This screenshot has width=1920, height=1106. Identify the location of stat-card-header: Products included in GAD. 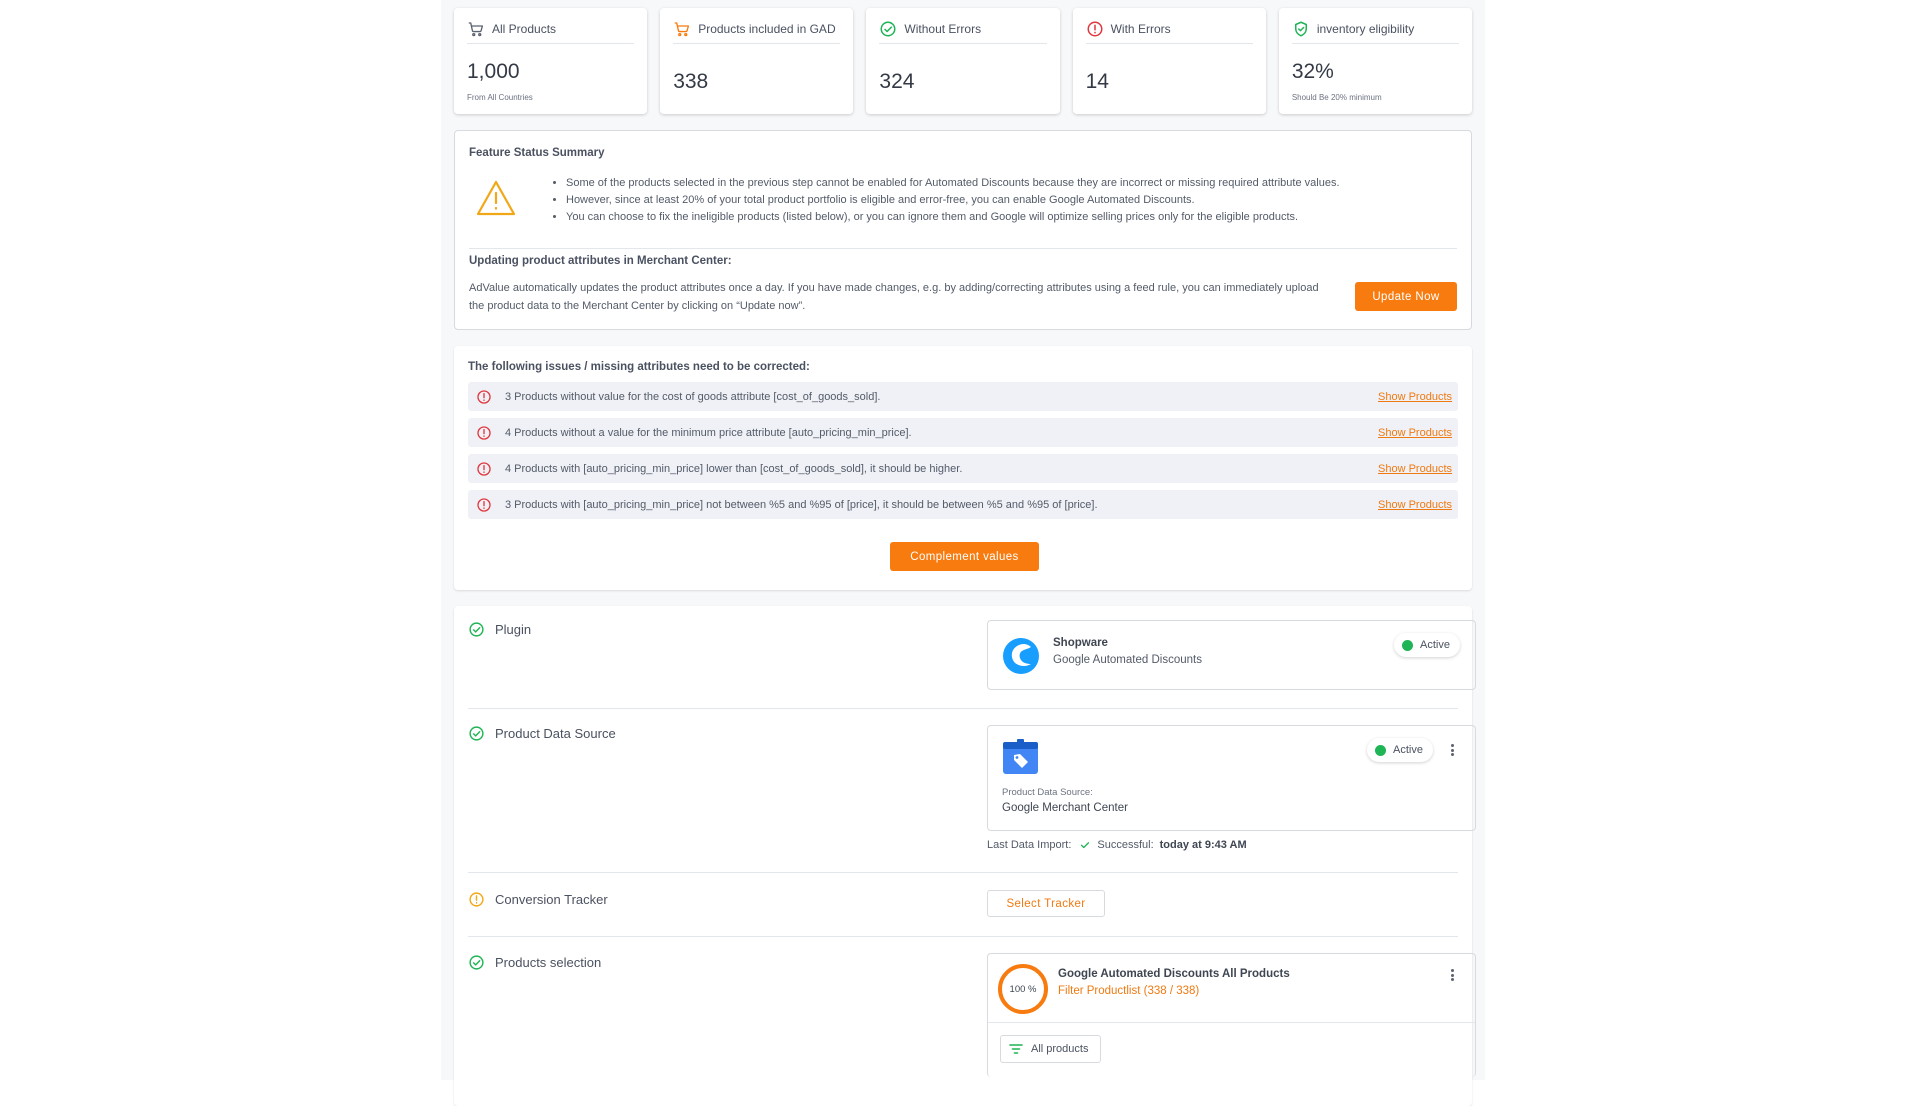
(757, 32).